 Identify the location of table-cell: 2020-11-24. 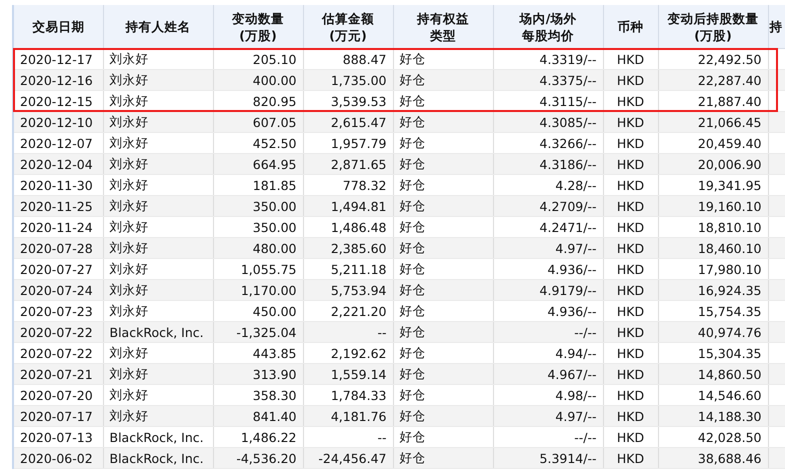
(56, 227).